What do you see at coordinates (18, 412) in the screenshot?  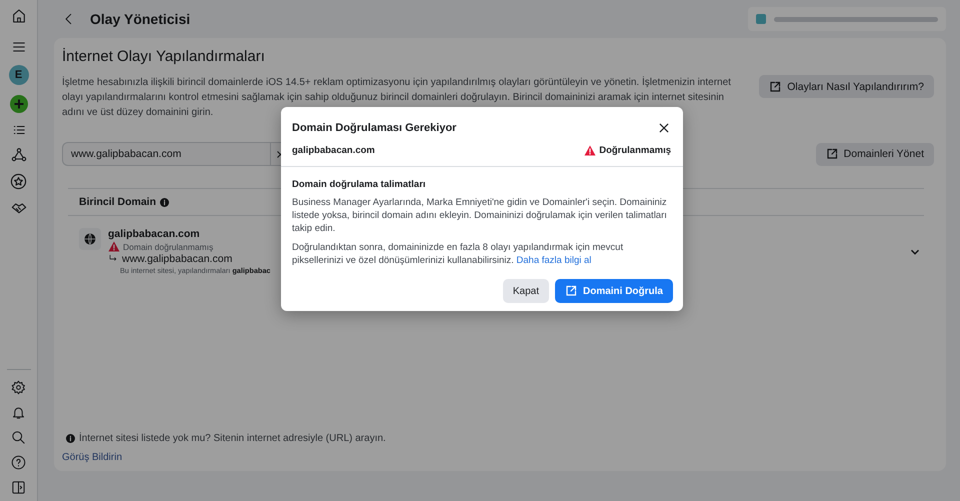 I see `bell-icon` at bounding box center [18, 412].